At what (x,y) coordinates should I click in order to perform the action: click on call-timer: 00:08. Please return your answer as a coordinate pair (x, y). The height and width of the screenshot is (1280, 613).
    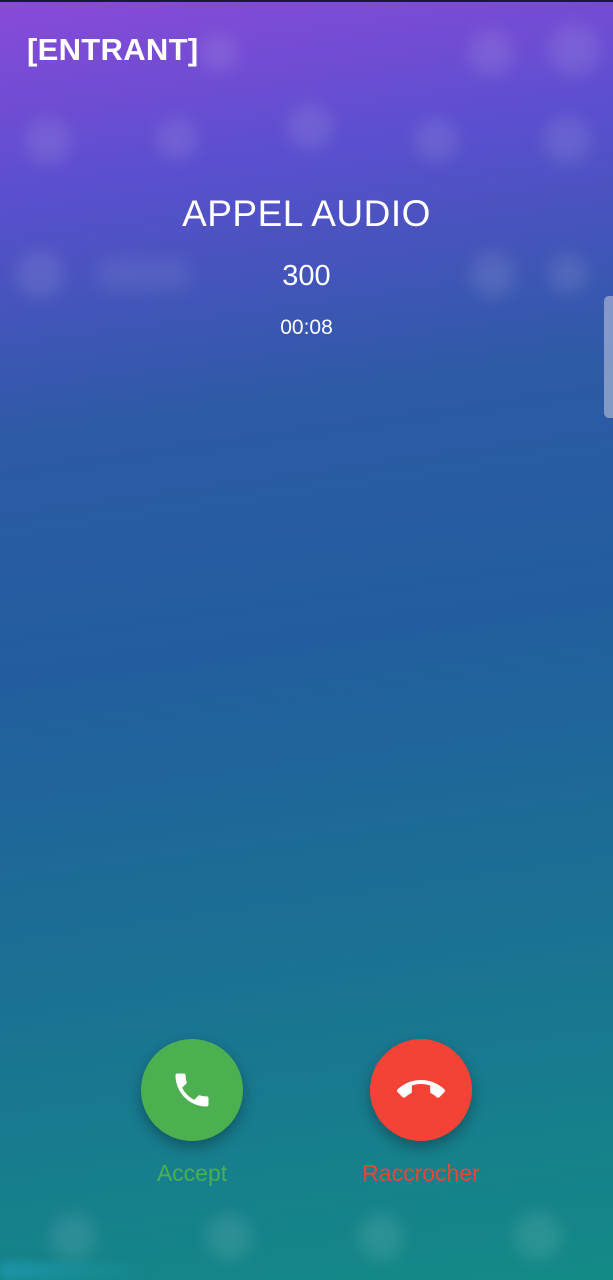
    Looking at the image, I should click on (306, 327).